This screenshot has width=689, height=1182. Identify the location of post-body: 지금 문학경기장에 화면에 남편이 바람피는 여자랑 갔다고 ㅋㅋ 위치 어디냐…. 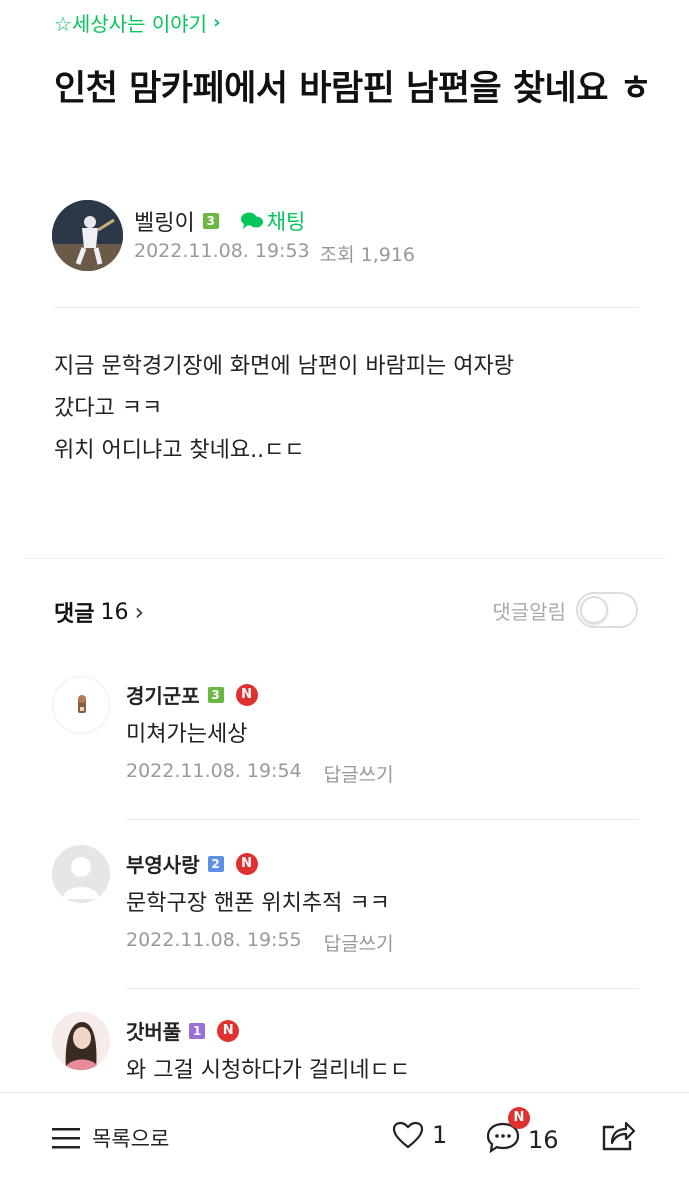
(354, 409).